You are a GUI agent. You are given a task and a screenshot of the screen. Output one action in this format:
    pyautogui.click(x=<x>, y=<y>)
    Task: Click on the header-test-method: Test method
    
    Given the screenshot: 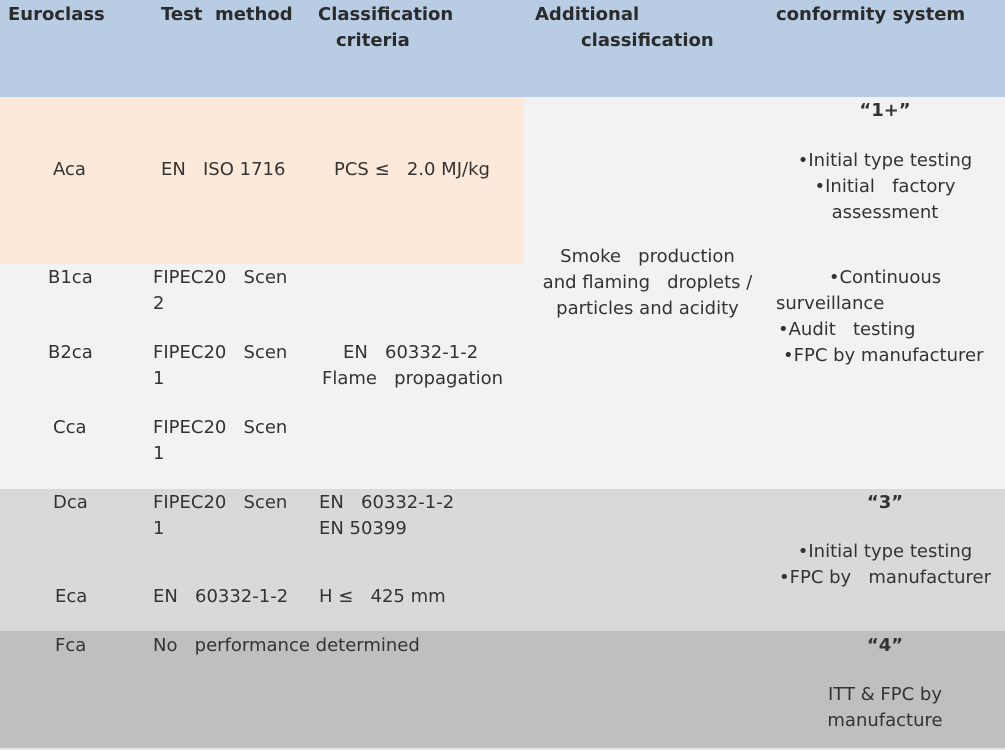 What is the action you would take?
    pyautogui.click(x=227, y=14)
    